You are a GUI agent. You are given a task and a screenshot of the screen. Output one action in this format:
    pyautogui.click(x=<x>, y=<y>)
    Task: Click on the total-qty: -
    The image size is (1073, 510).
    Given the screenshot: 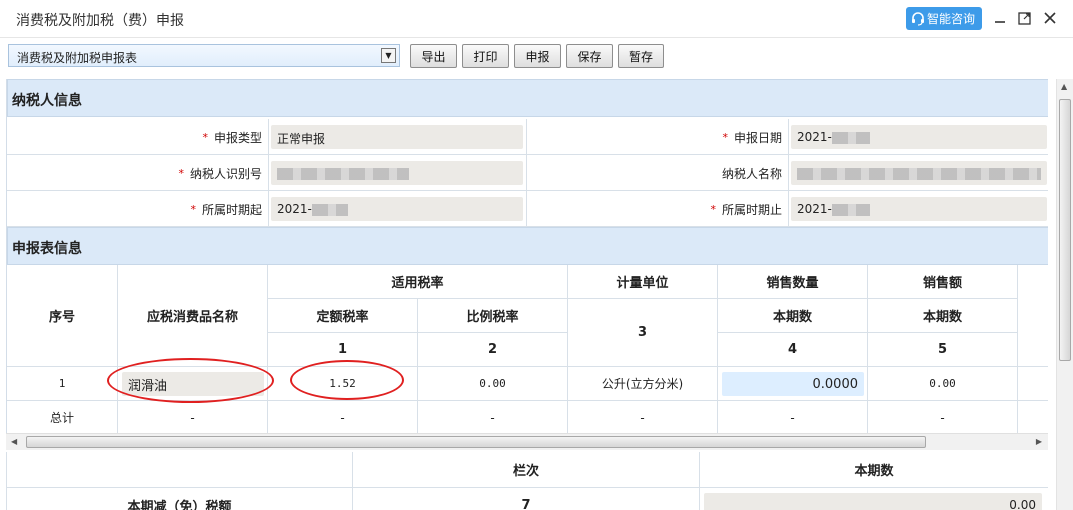 What is the action you would take?
    pyautogui.click(x=793, y=418)
    